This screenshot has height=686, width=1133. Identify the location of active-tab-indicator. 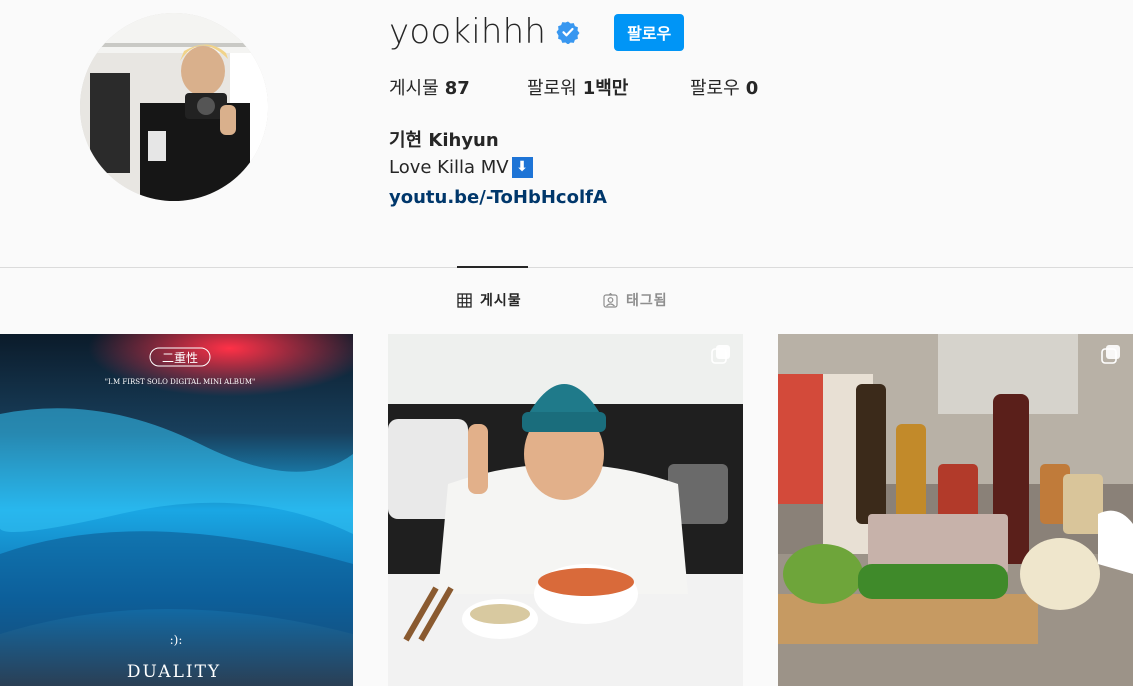
(492, 267).